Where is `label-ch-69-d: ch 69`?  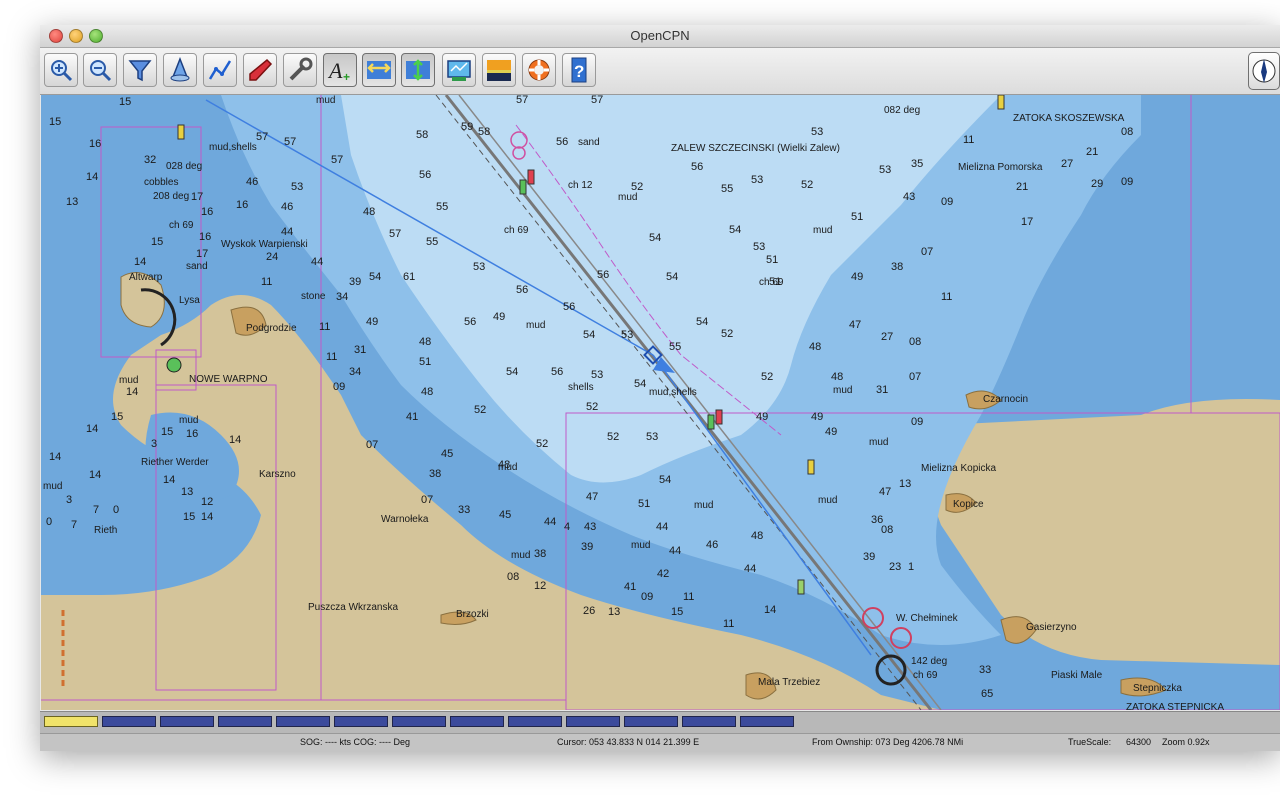
label-ch-69-d: ch 69 is located at coordinates (925, 675).